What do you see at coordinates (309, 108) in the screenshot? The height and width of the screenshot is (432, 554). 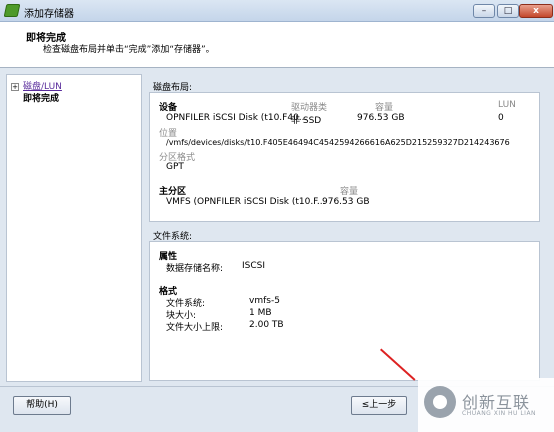 I see `drive-type-header: 驱动器类` at bounding box center [309, 108].